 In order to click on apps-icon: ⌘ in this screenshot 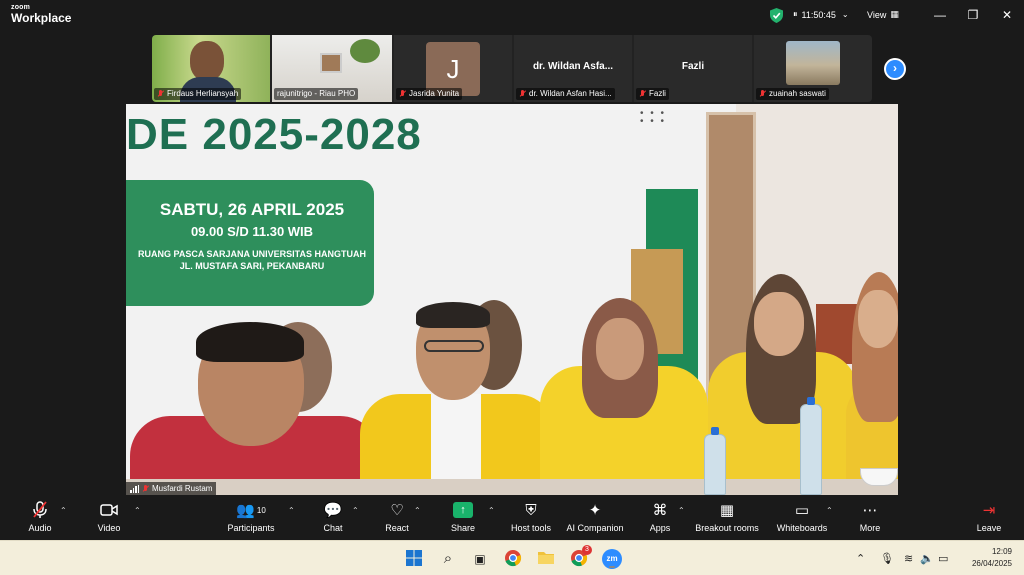, I will do `click(660, 510)`.